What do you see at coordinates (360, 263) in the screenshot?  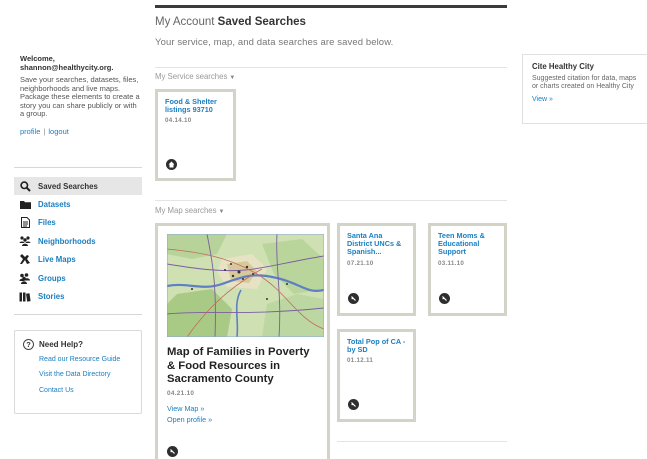 I see `card-date: 07.21.10` at bounding box center [360, 263].